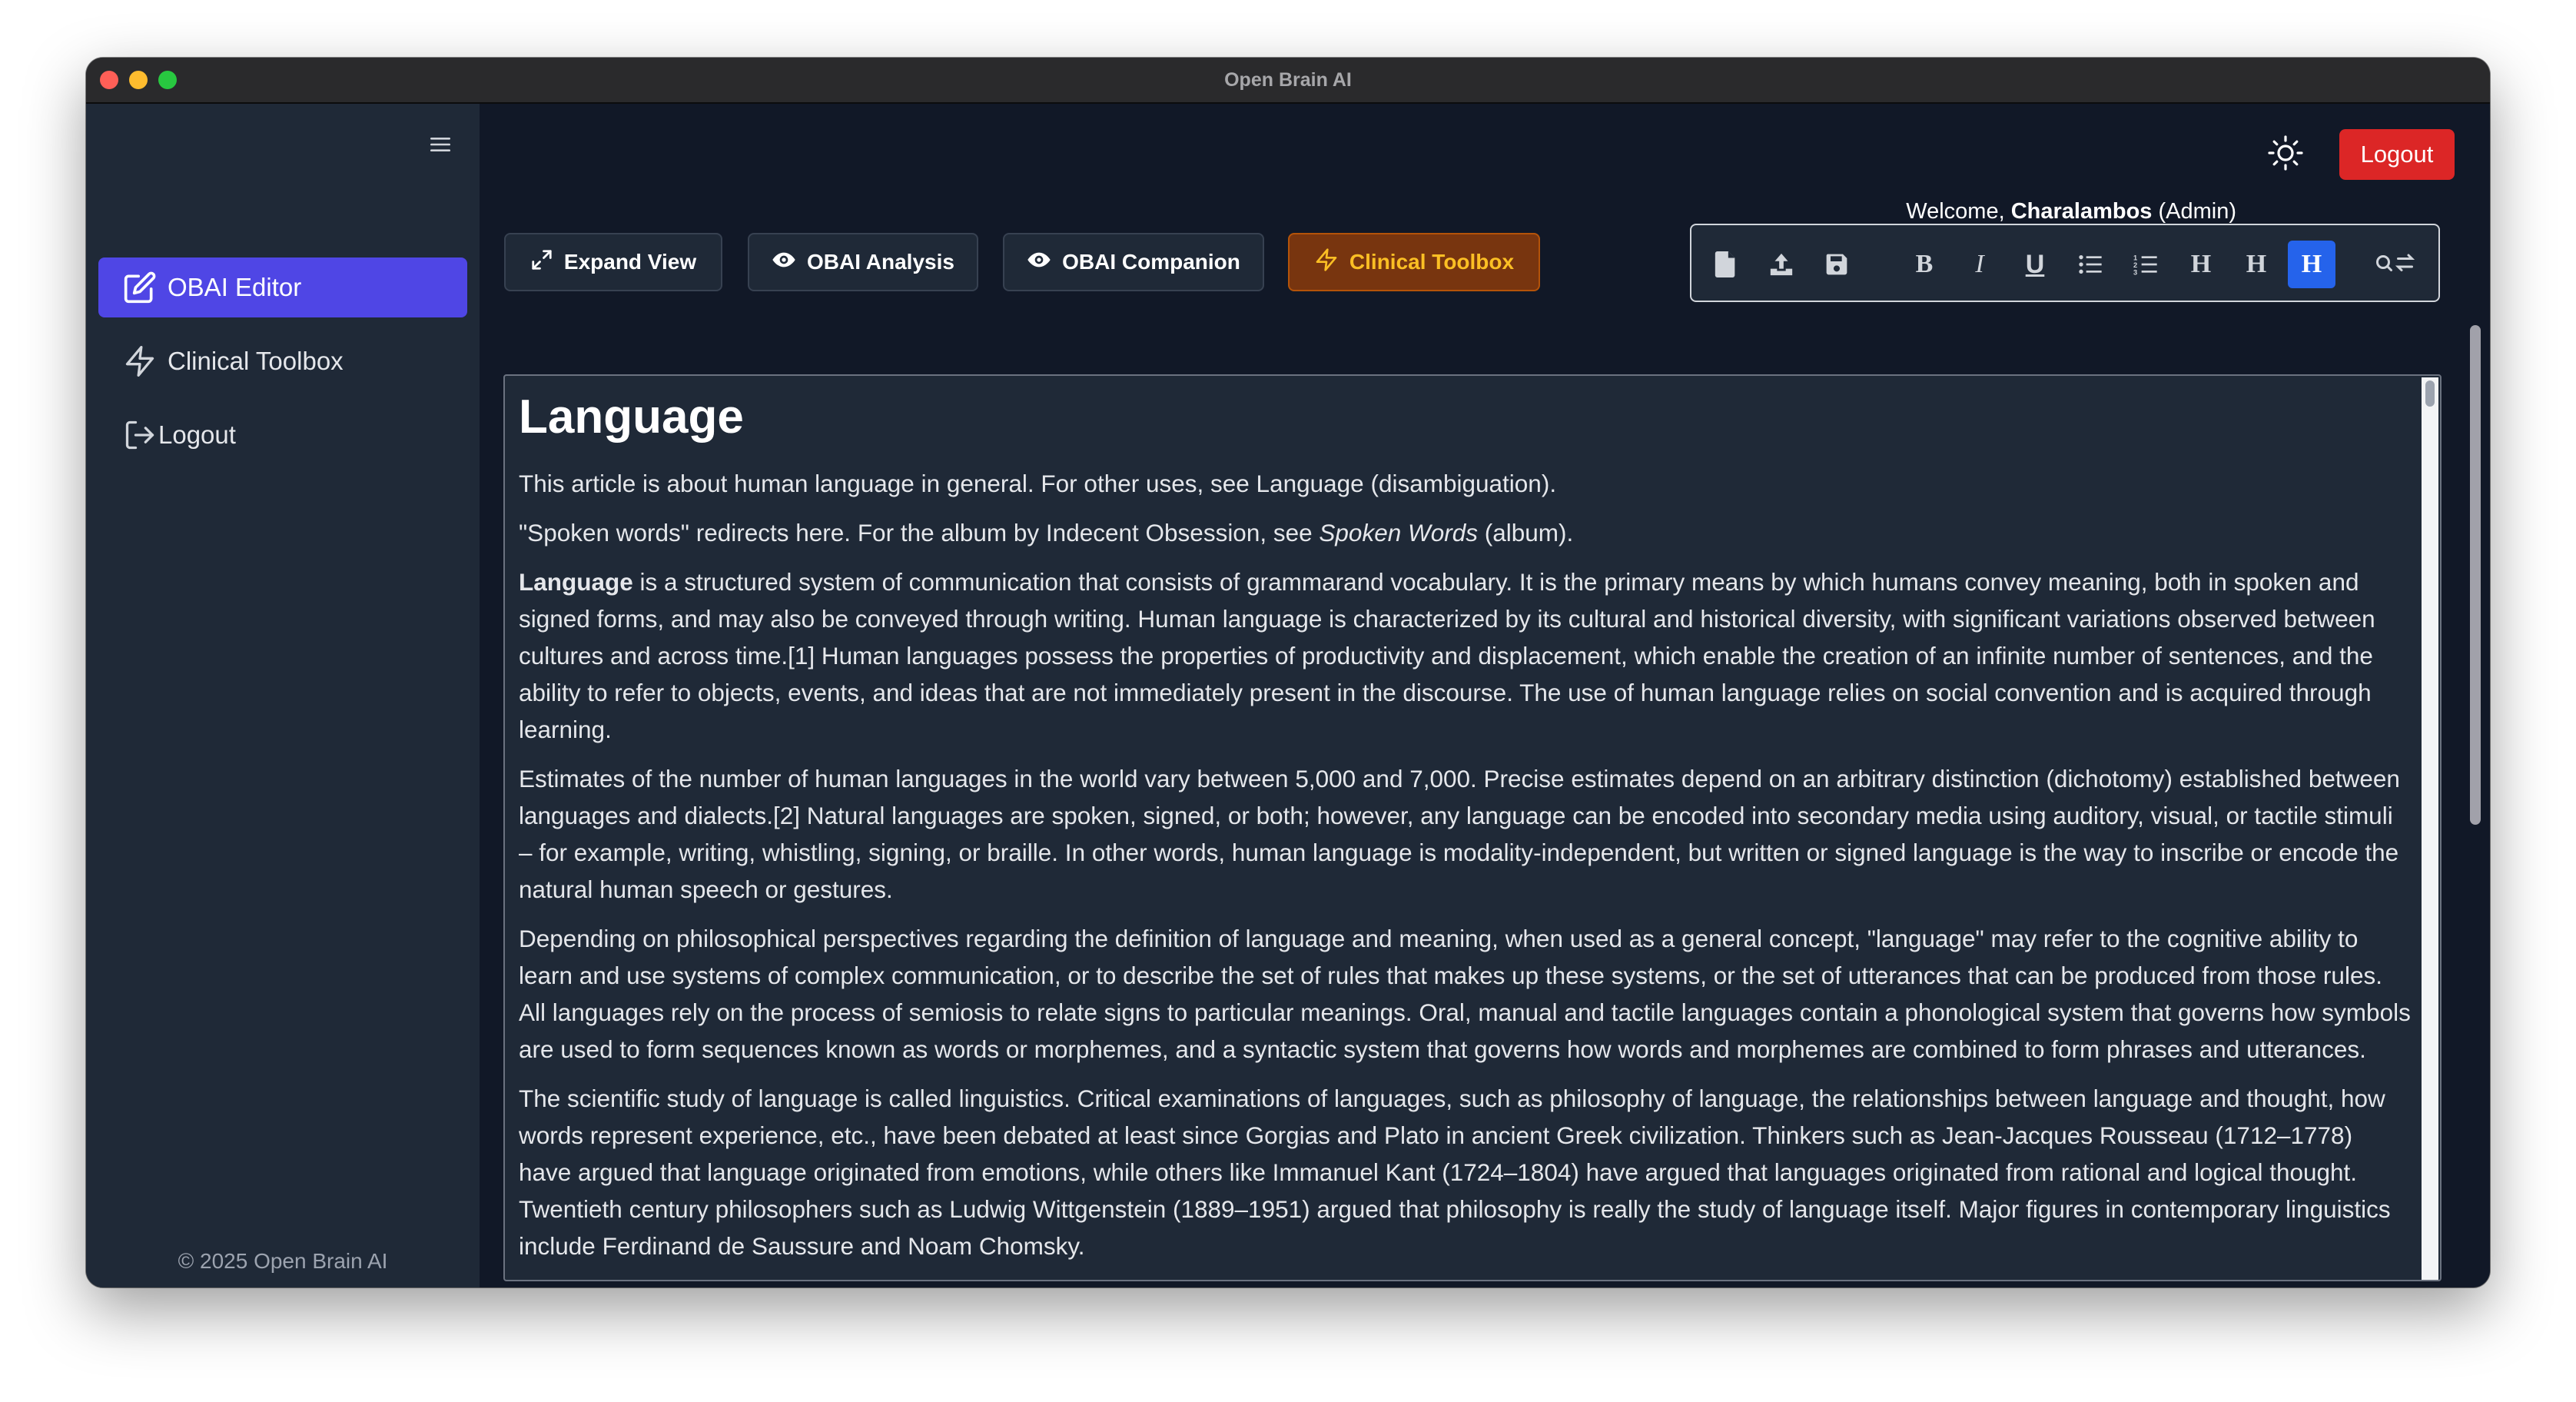 This screenshot has width=2576, height=1402. Describe the element at coordinates (880, 262) in the screenshot. I see `obai-analysis-label: OBAI Analysis` at that location.